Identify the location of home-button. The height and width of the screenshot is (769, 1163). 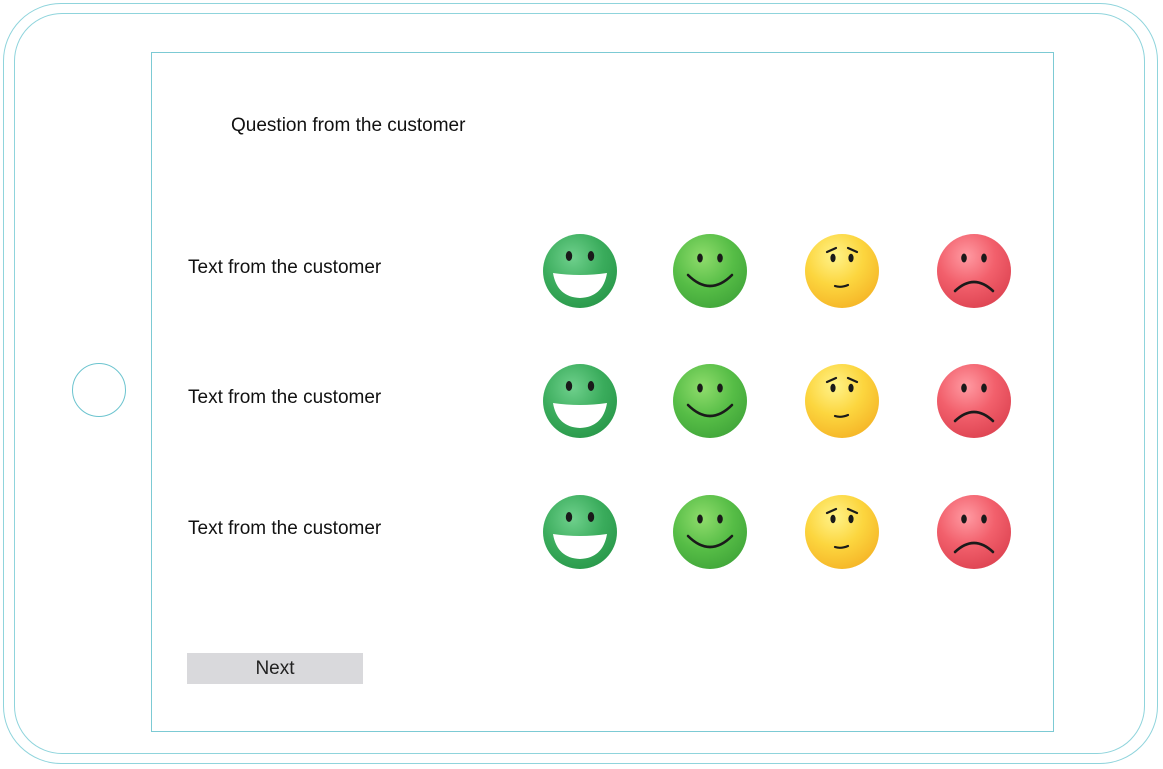
(99, 390).